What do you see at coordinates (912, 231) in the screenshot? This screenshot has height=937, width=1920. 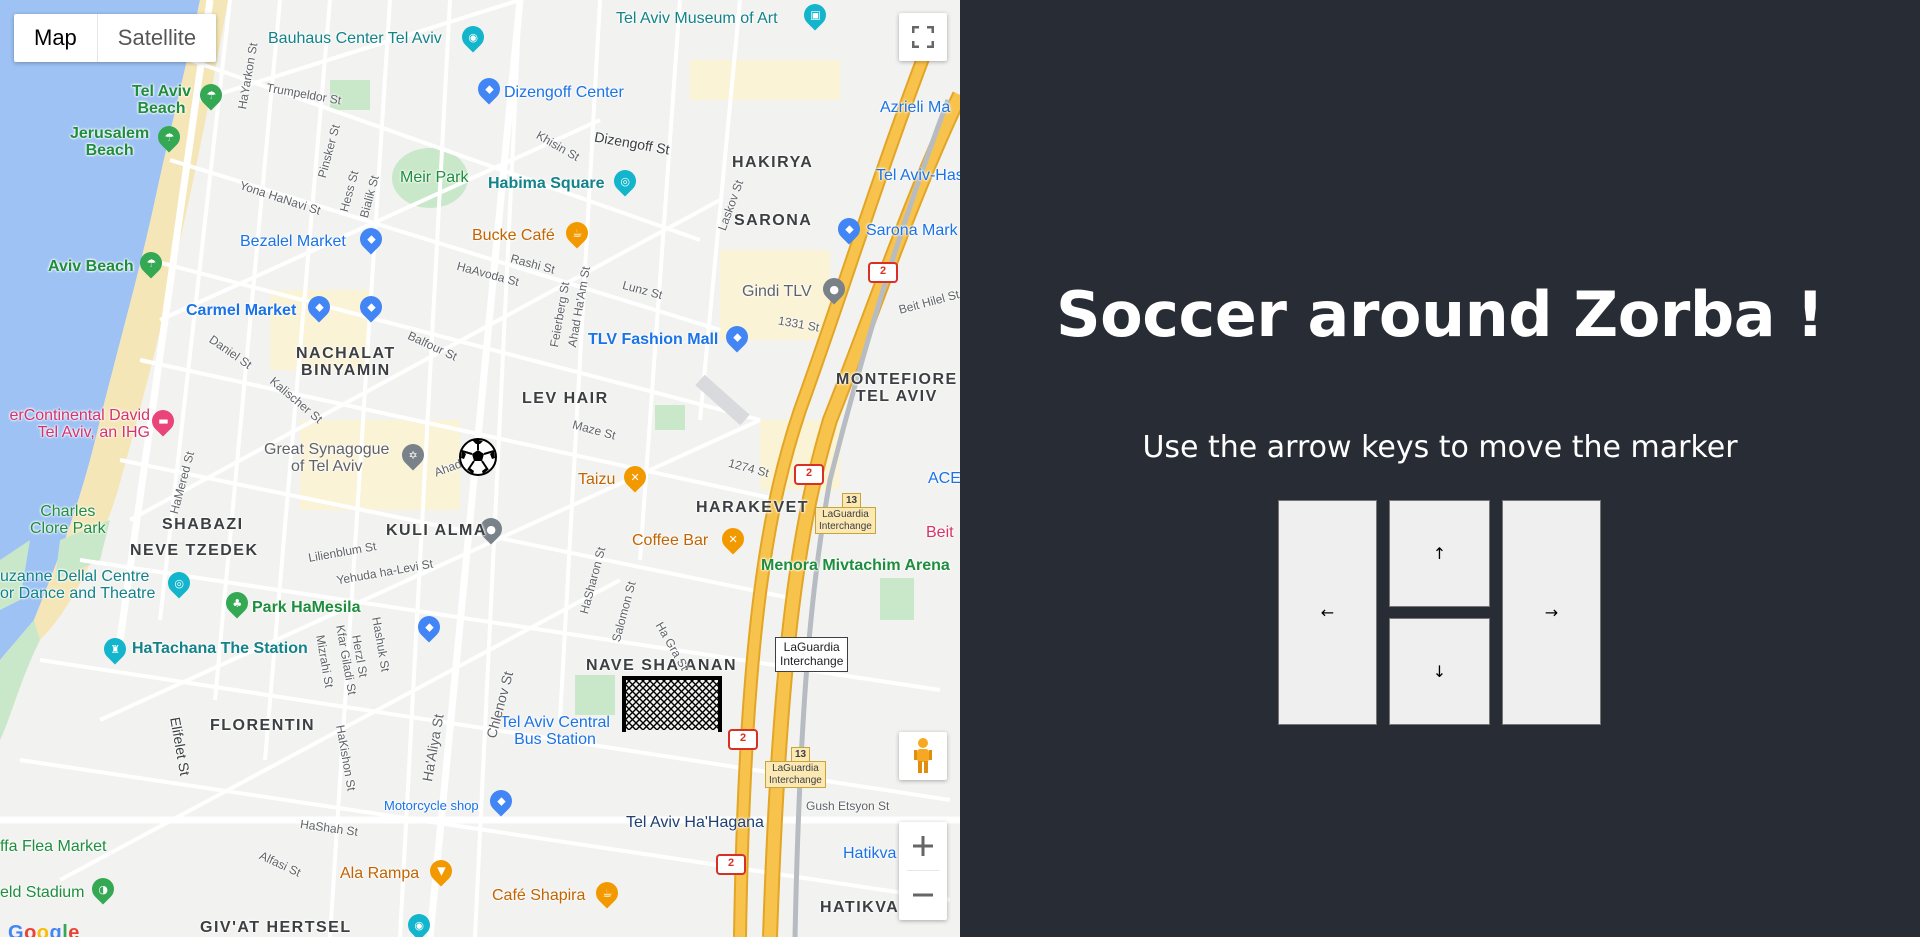 I see `map-label-sarona-market: Sarona Mark` at bounding box center [912, 231].